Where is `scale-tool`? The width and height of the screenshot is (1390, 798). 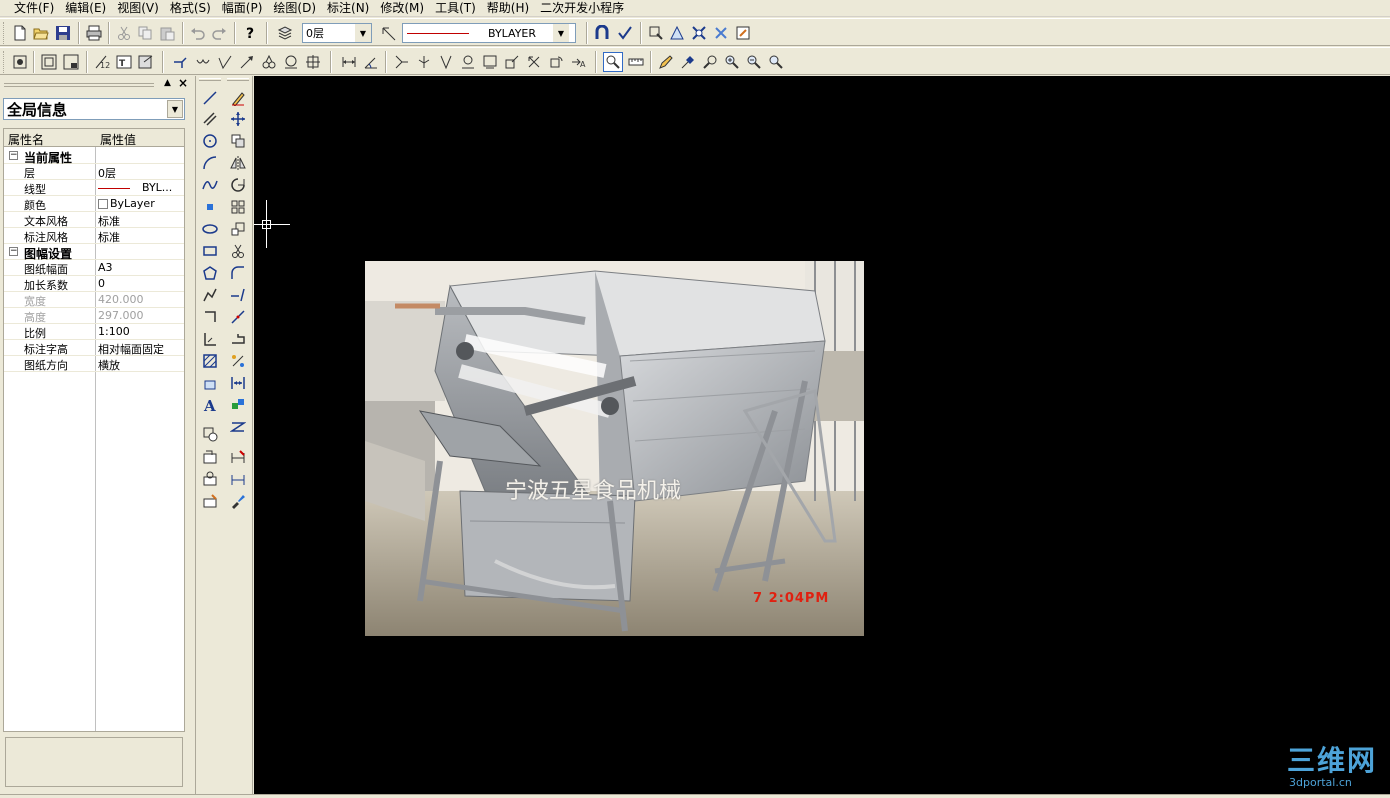
scale-tool is located at coordinates (238, 229).